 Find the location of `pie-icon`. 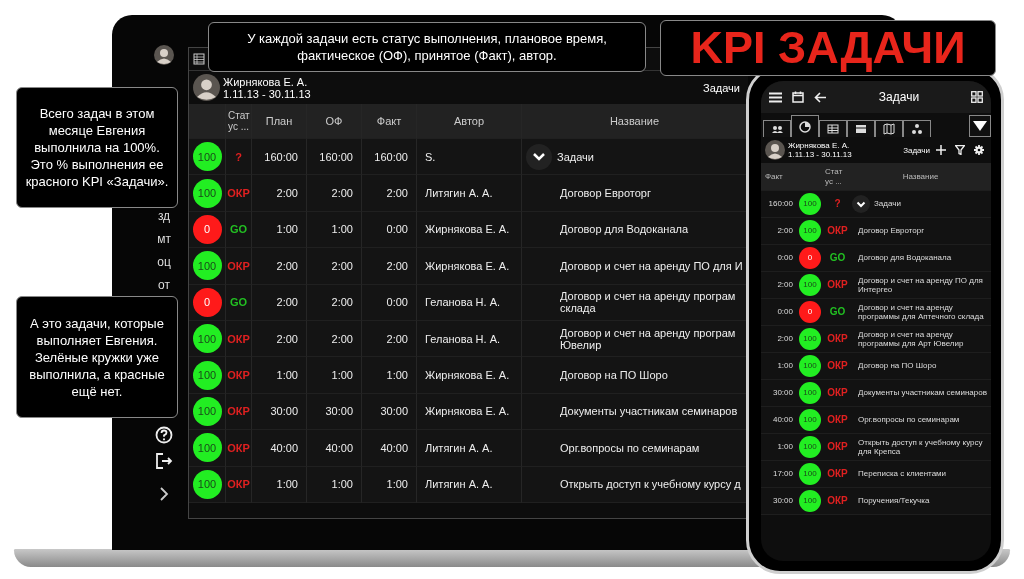

pie-icon is located at coordinates (805, 126).